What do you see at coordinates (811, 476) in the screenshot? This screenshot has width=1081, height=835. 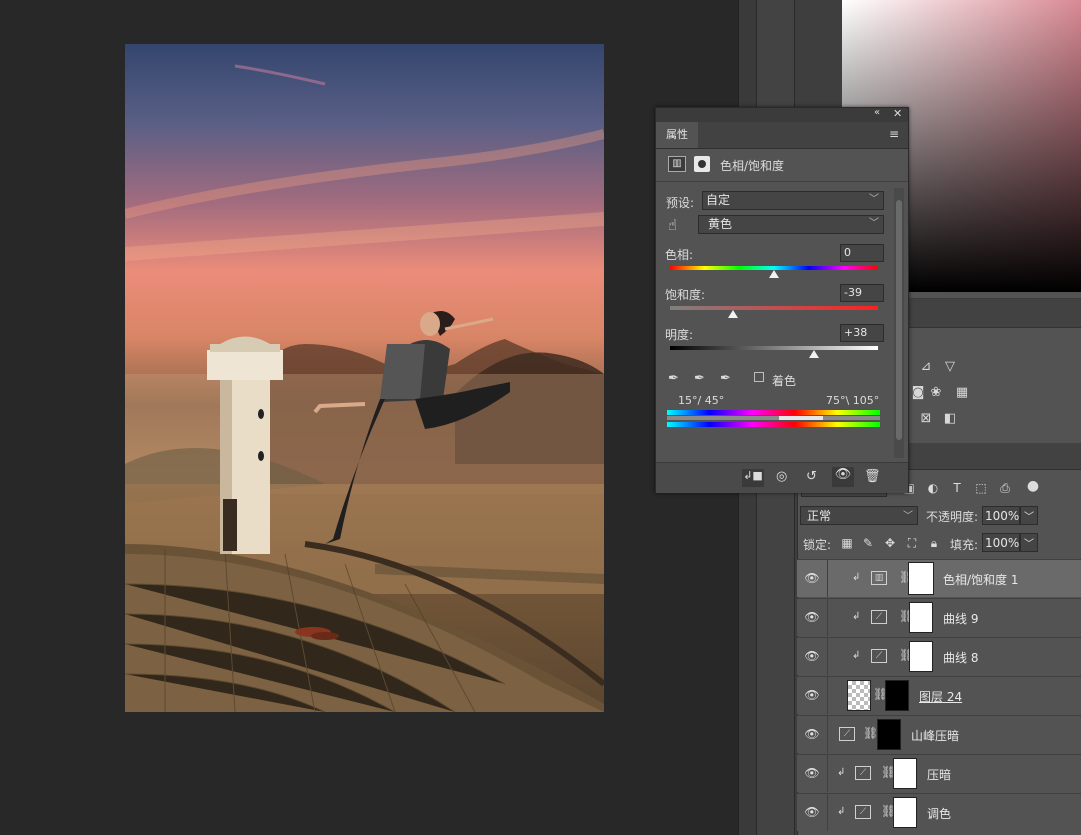 I see `reset-icon: ↺` at bounding box center [811, 476].